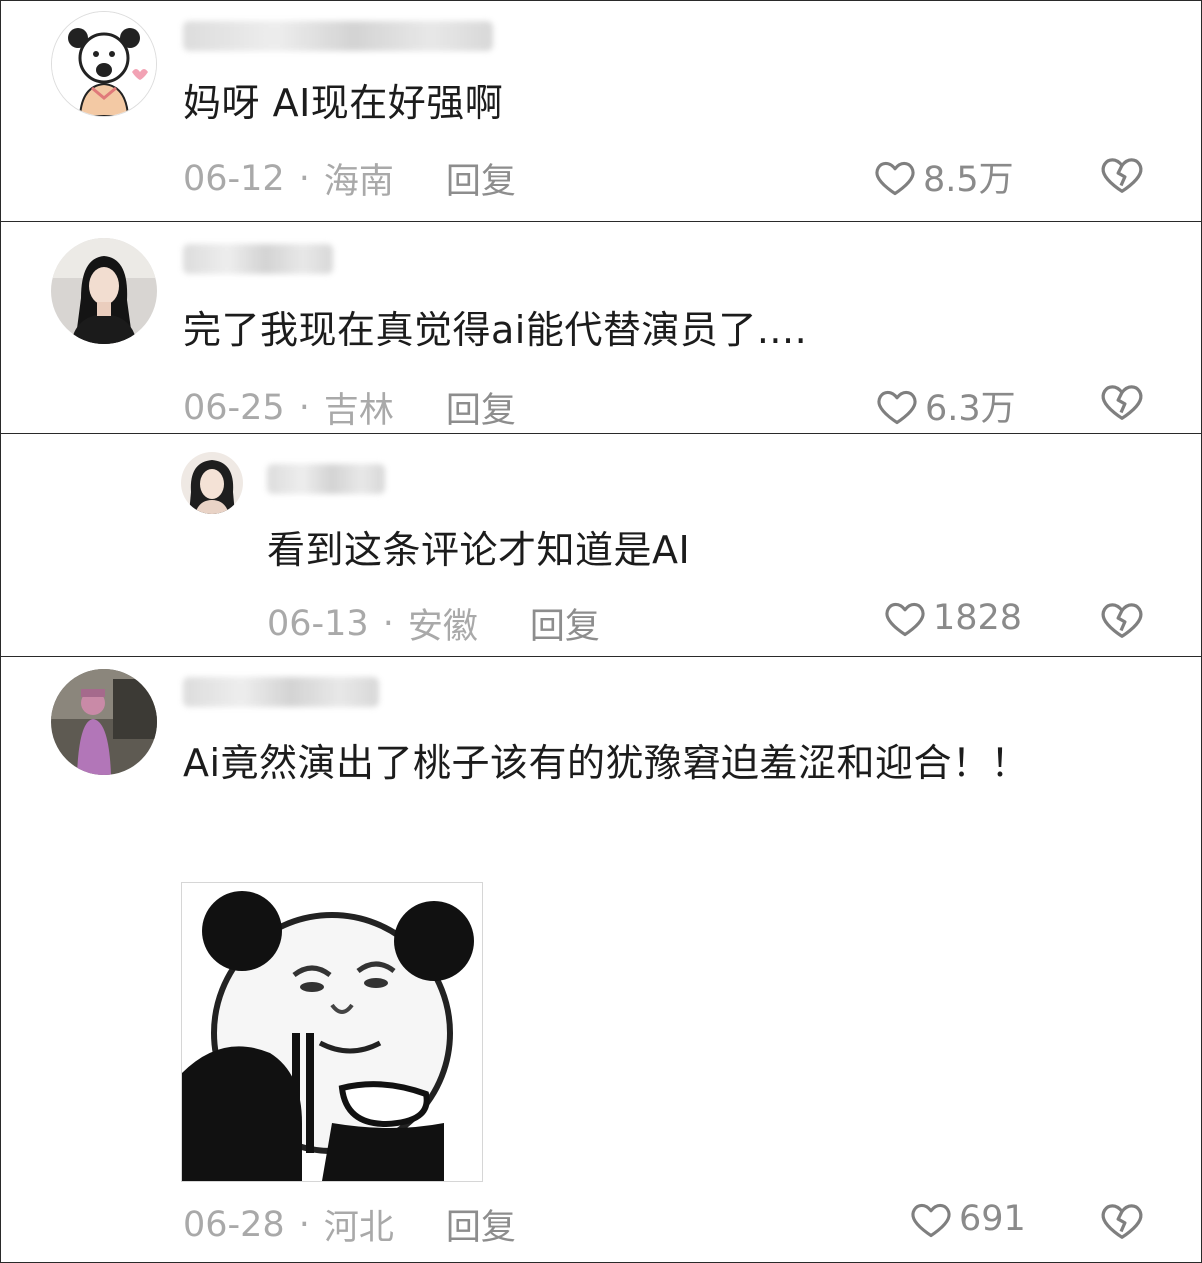  Describe the element at coordinates (234, 407) in the screenshot. I see `comment-date: 06-25` at that location.